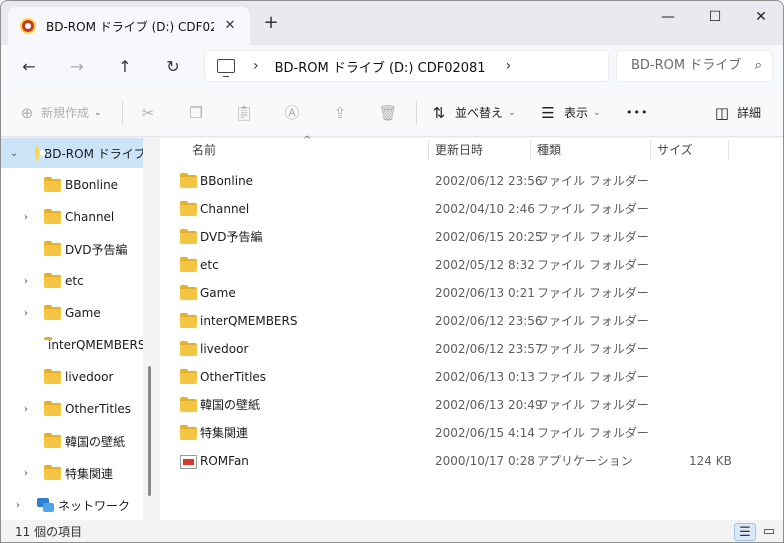  Describe the element at coordinates (694, 66) in the screenshot. I see `search-input: BD-ROM ドライブ ⌕` at that location.